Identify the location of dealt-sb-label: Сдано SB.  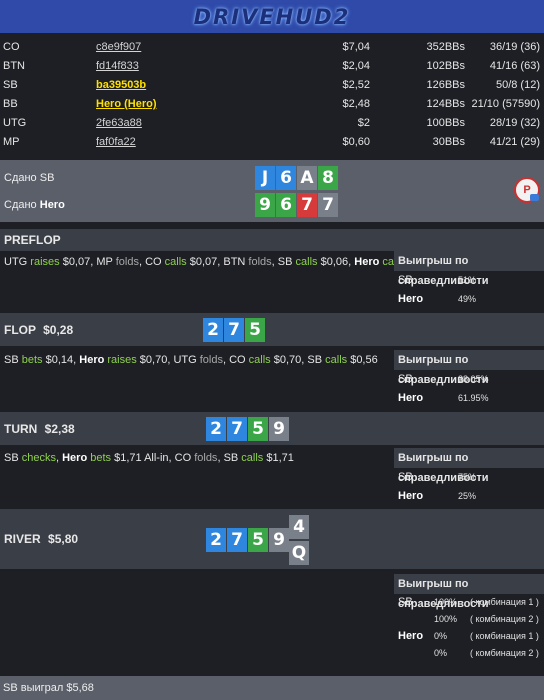
(29, 178).